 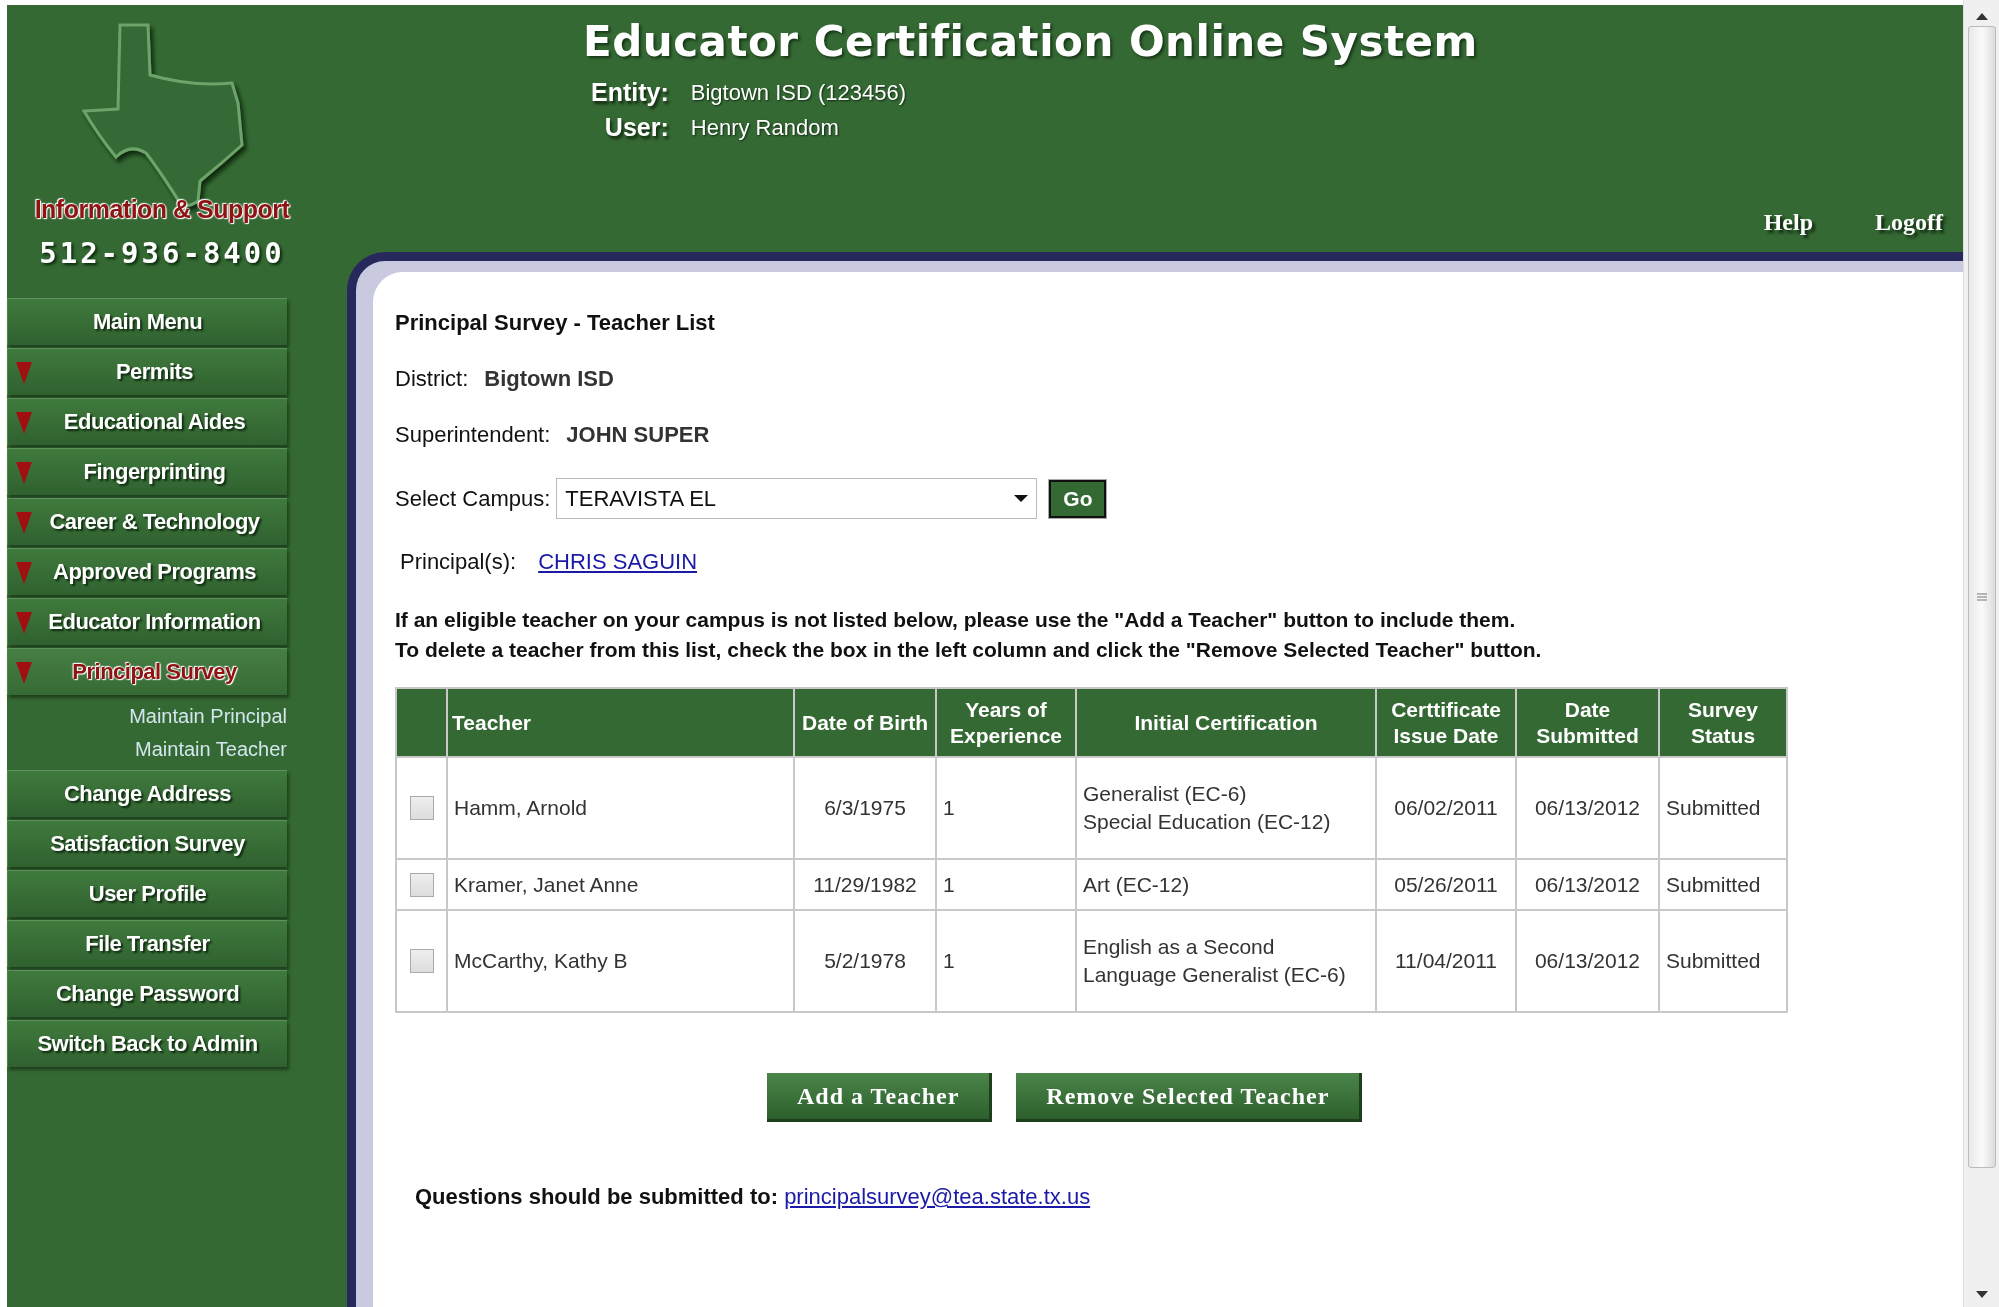 What do you see at coordinates (636, 127) in the screenshot?
I see `user-label: User:` at bounding box center [636, 127].